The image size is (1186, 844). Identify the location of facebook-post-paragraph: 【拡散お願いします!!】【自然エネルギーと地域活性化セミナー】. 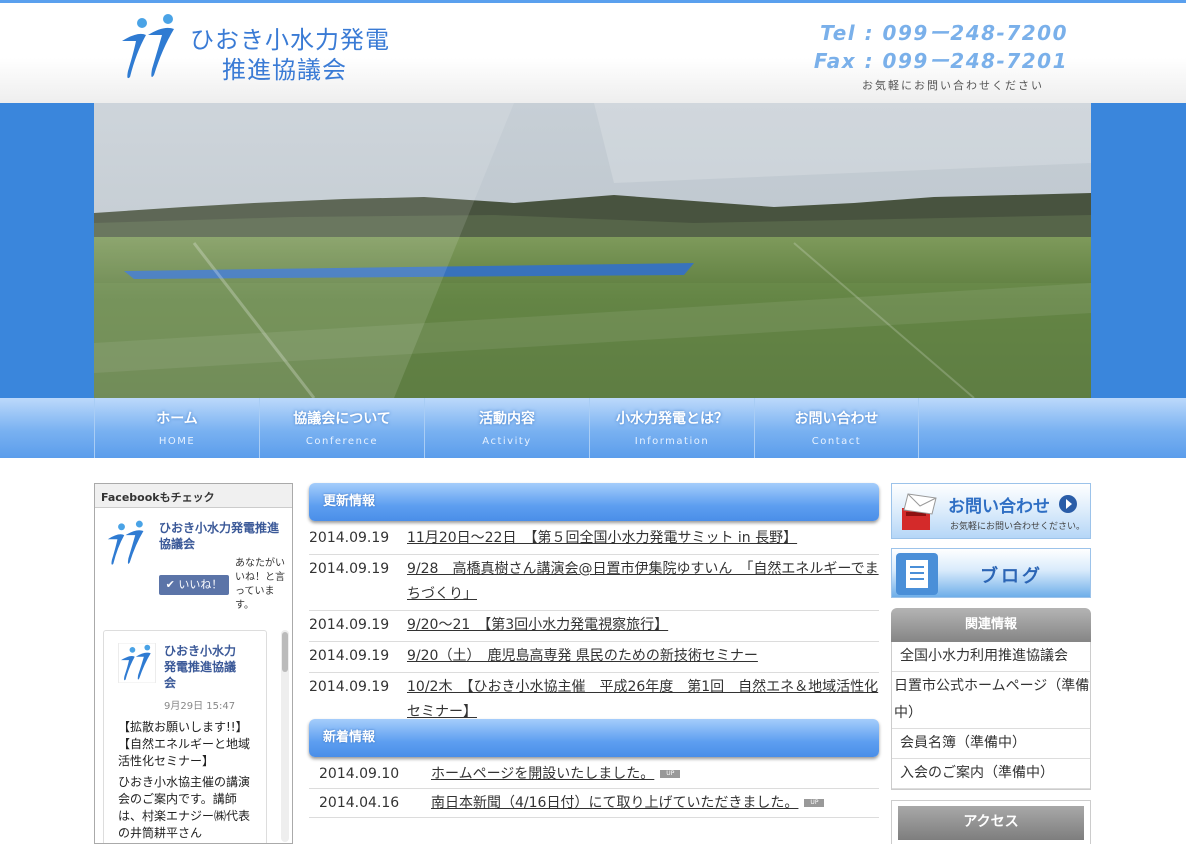
(184, 744).